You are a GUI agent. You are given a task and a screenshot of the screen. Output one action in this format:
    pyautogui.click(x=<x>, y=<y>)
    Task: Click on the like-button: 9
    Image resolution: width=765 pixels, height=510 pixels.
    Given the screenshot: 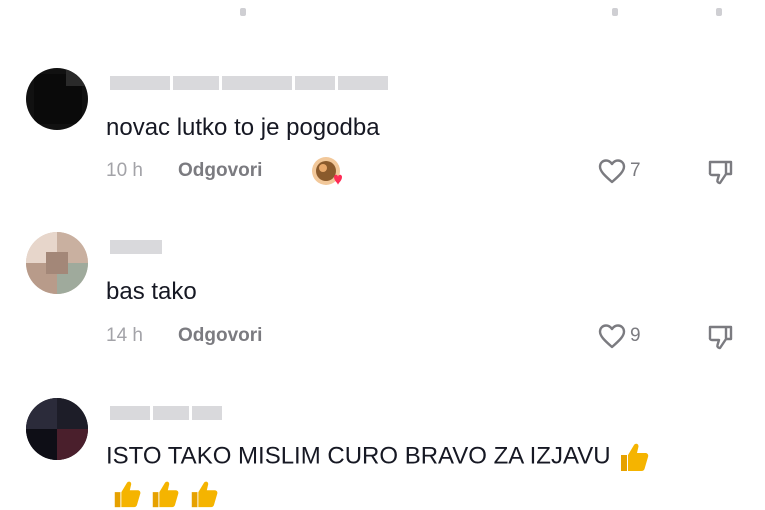 What is the action you would take?
    pyautogui.click(x=619, y=336)
    